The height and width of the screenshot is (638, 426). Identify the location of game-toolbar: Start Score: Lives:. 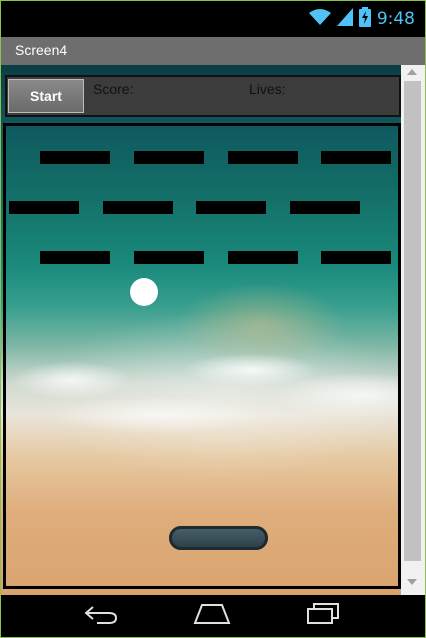
(203, 96).